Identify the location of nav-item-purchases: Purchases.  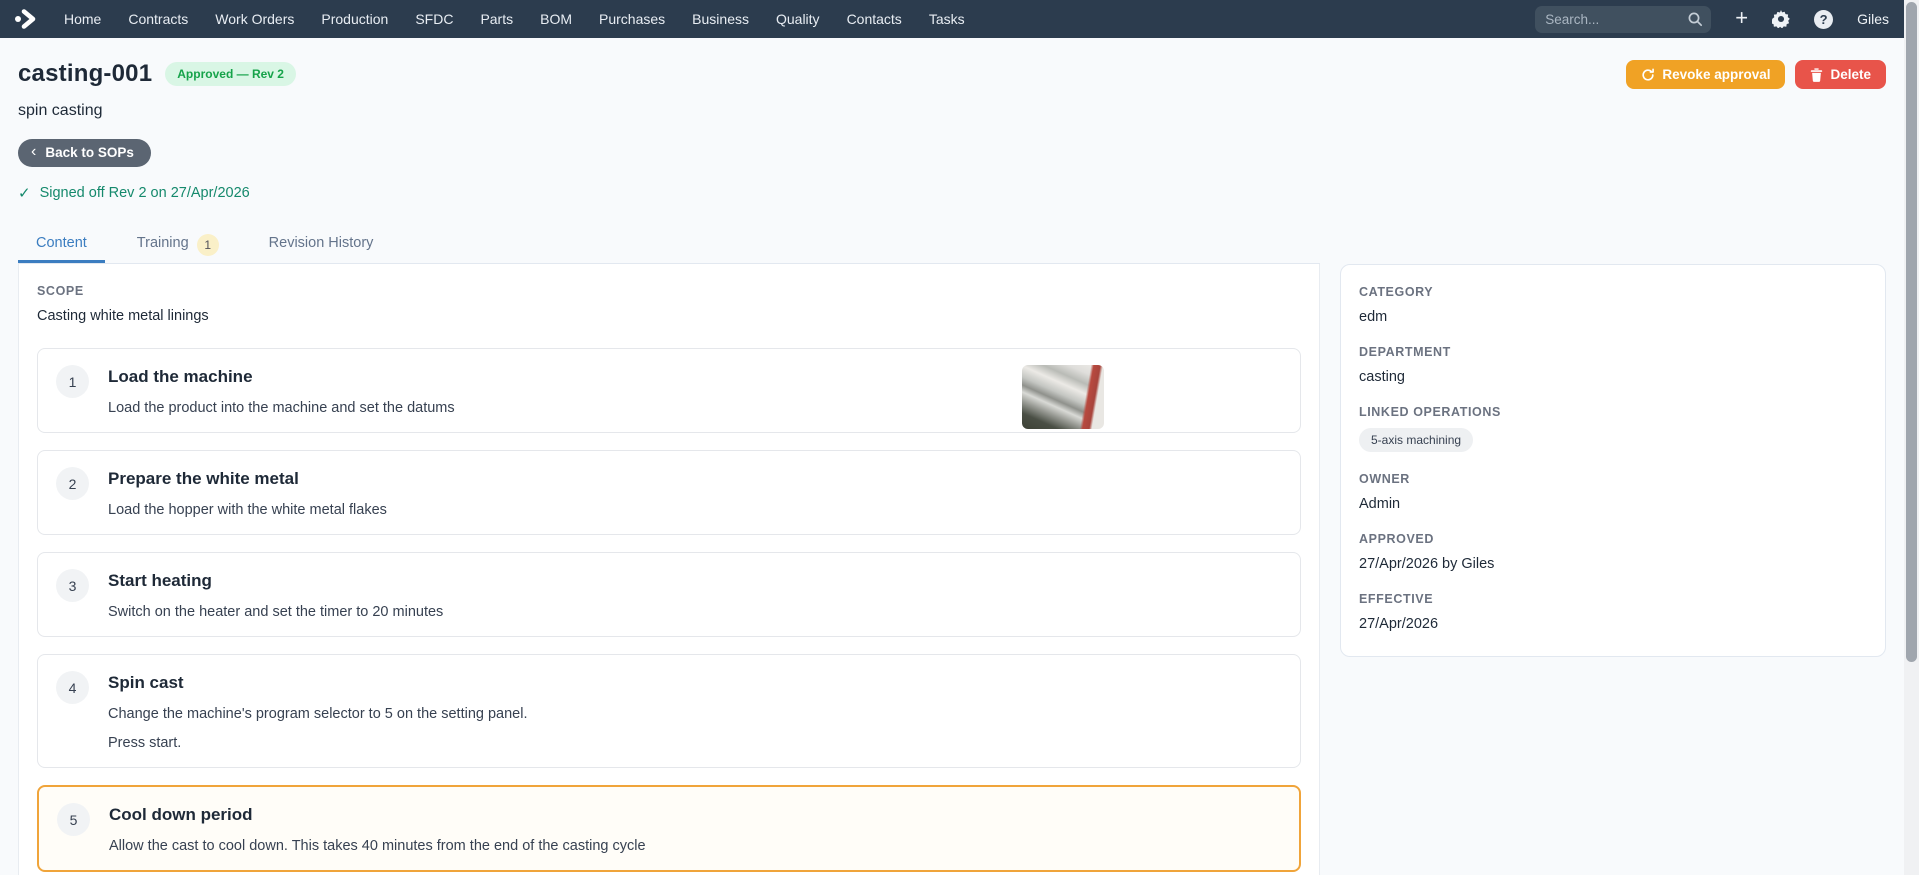
(632, 19).